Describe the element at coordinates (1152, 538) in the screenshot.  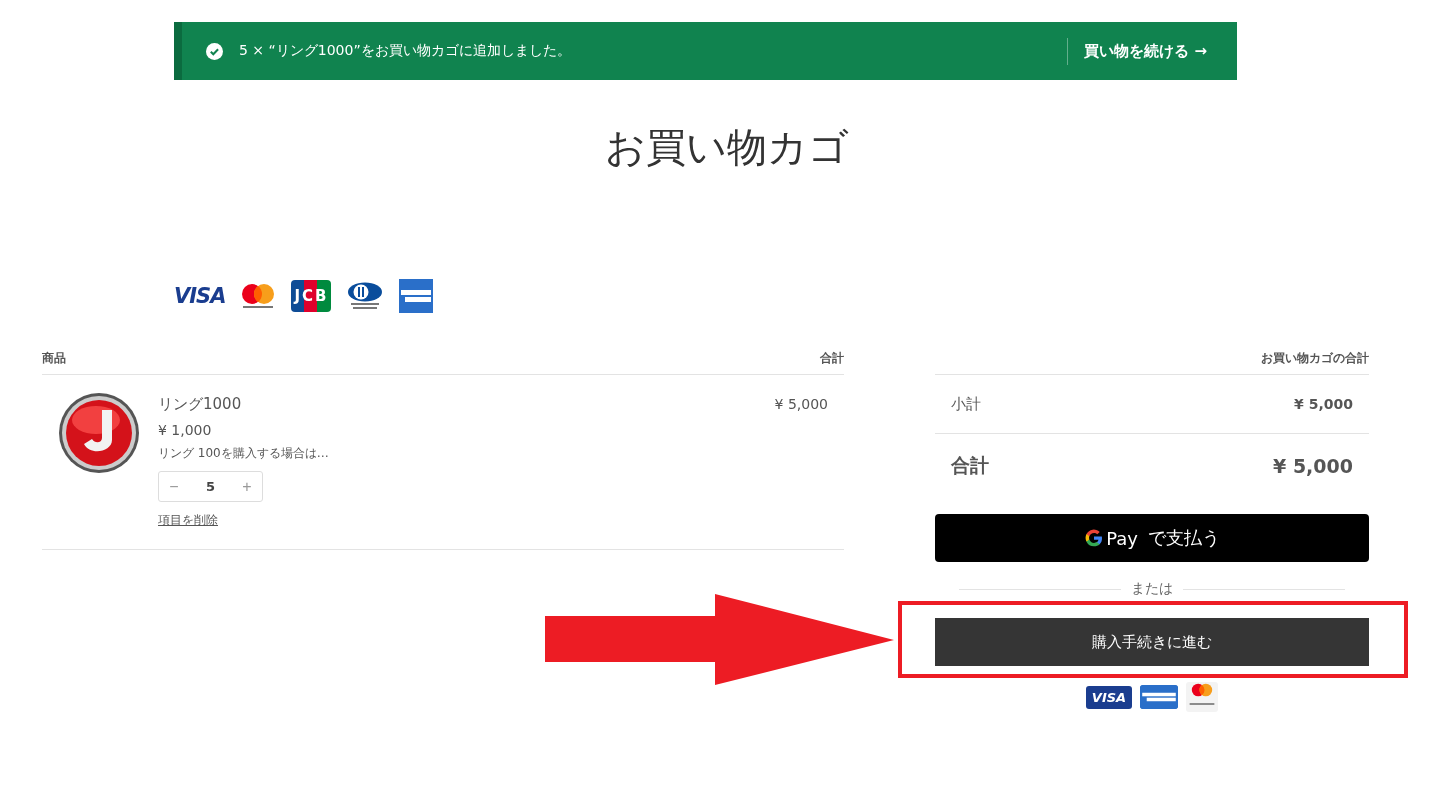
I see `google-pay-button: Pay で支払う` at that location.